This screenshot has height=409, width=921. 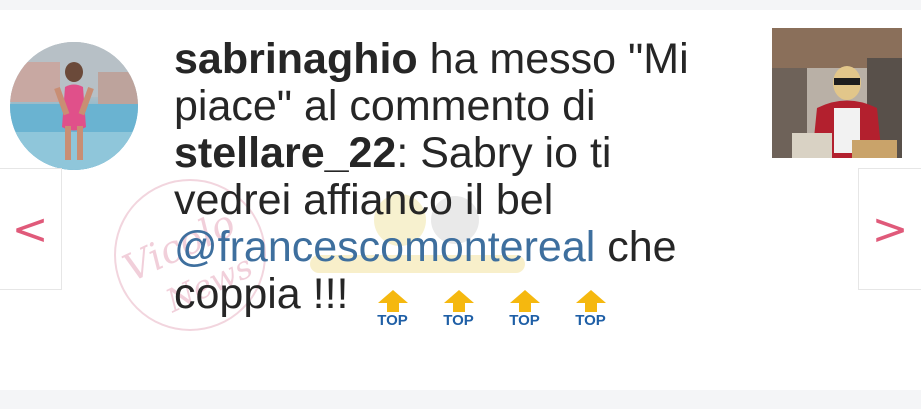 What do you see at coordinates (492, 309) in the screenshot?
I see `top-badges: TOP TOP TOP TOP` at bounding box center [492, 309].